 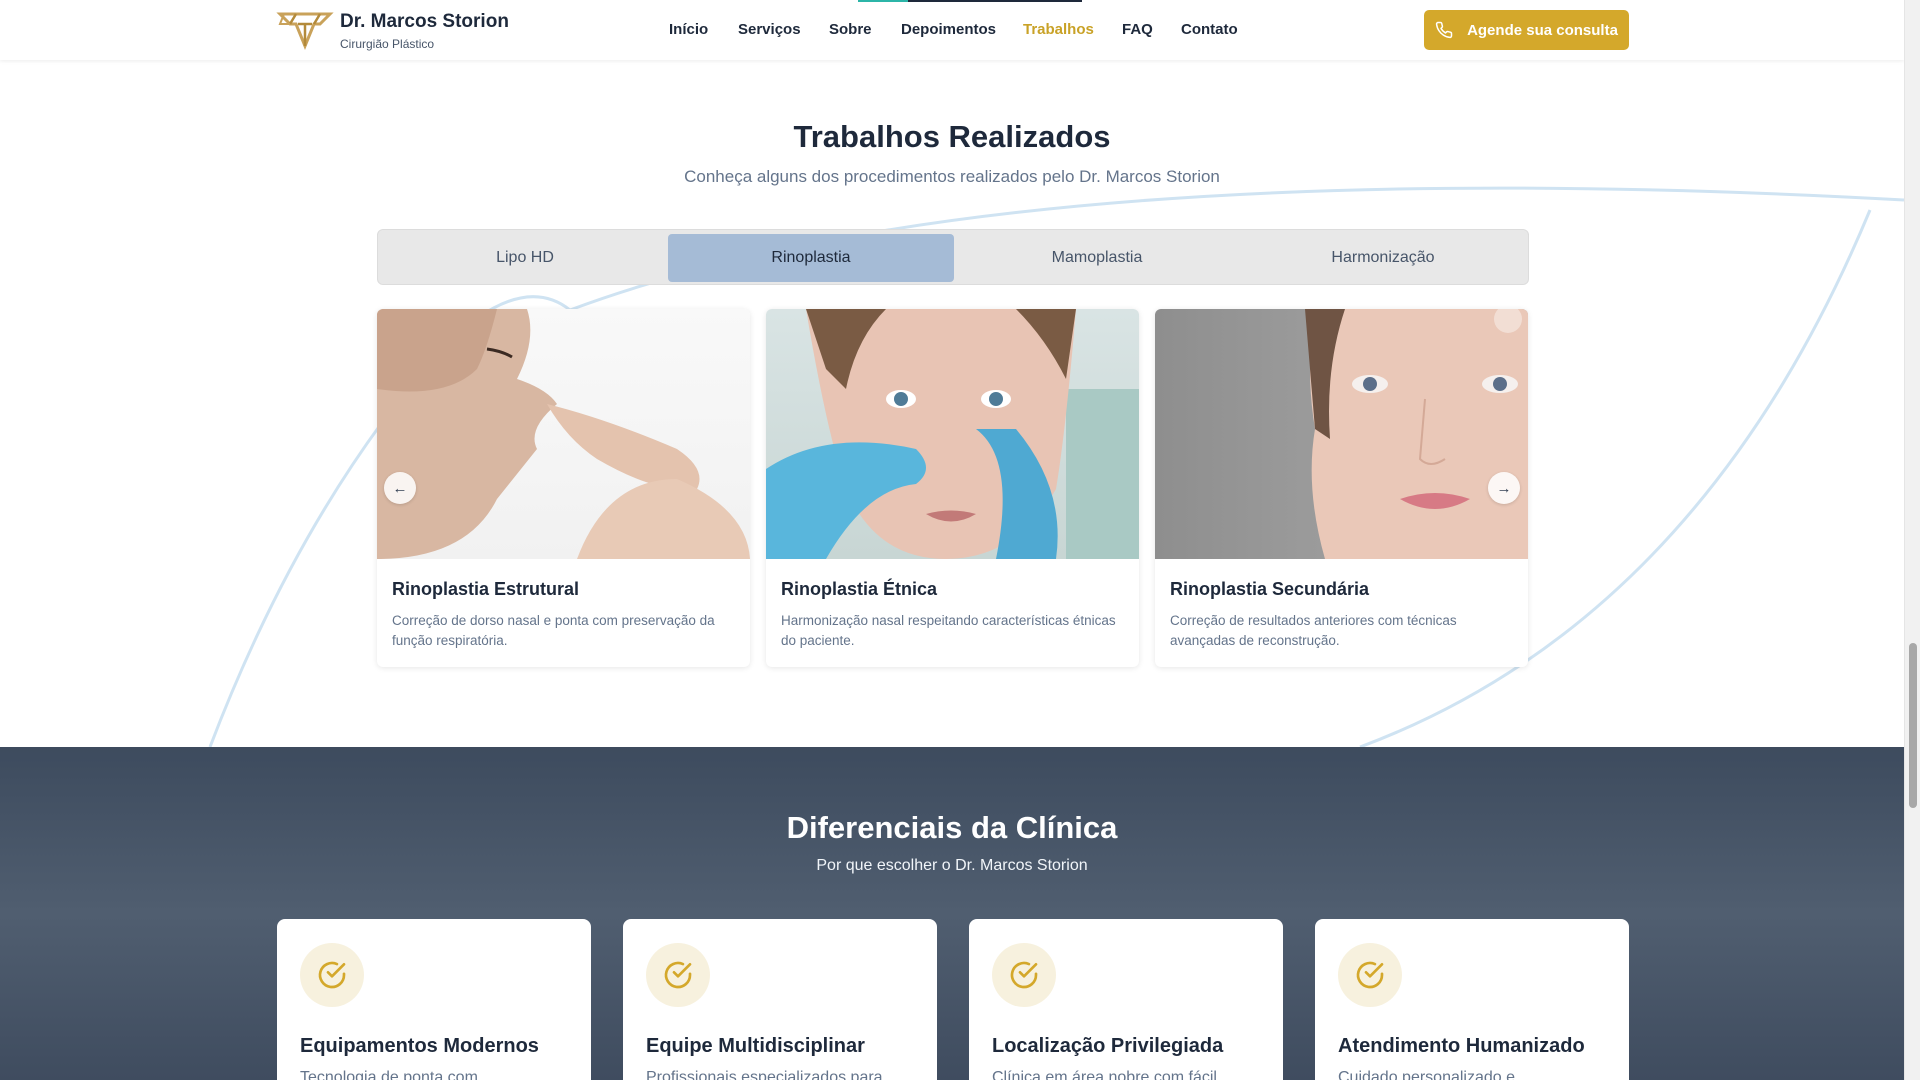 What do you see at coordinates (1912, 540) in the screenshot?
I see `page-scrollbar` at bounding box center [1912, 540].